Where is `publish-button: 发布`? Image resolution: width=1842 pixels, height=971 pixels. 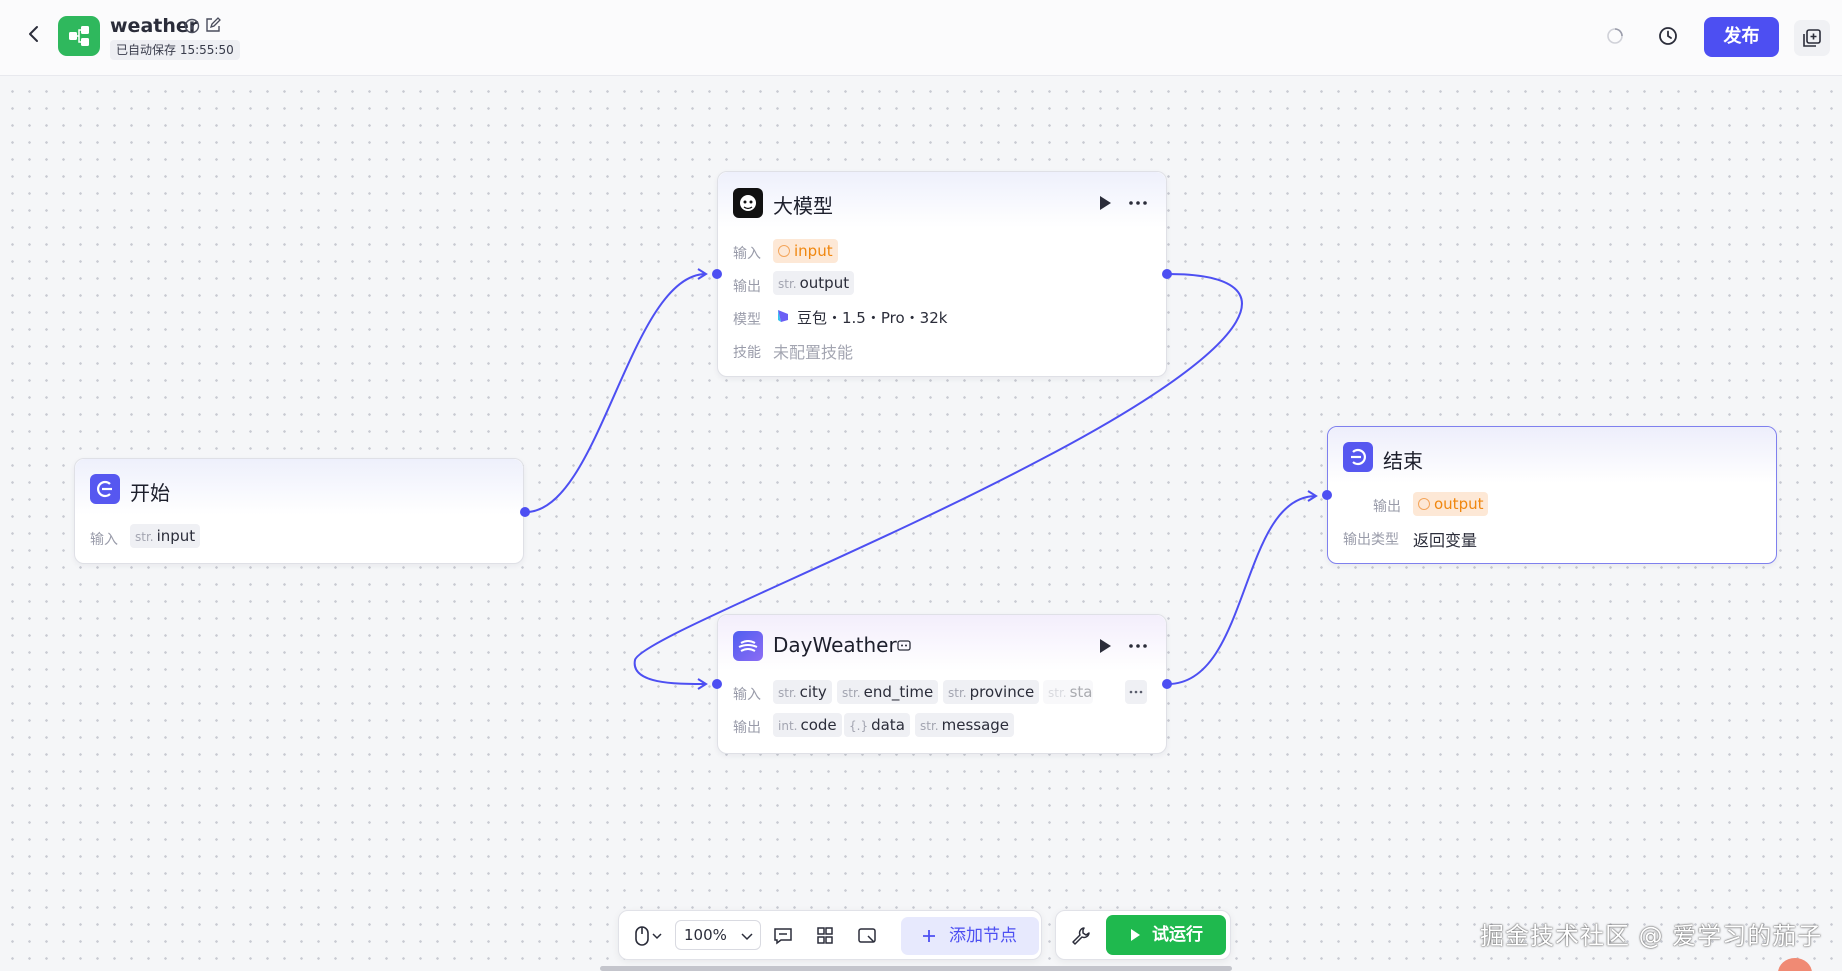 publish-button: 发布 is located at coordinates (1741, 37).